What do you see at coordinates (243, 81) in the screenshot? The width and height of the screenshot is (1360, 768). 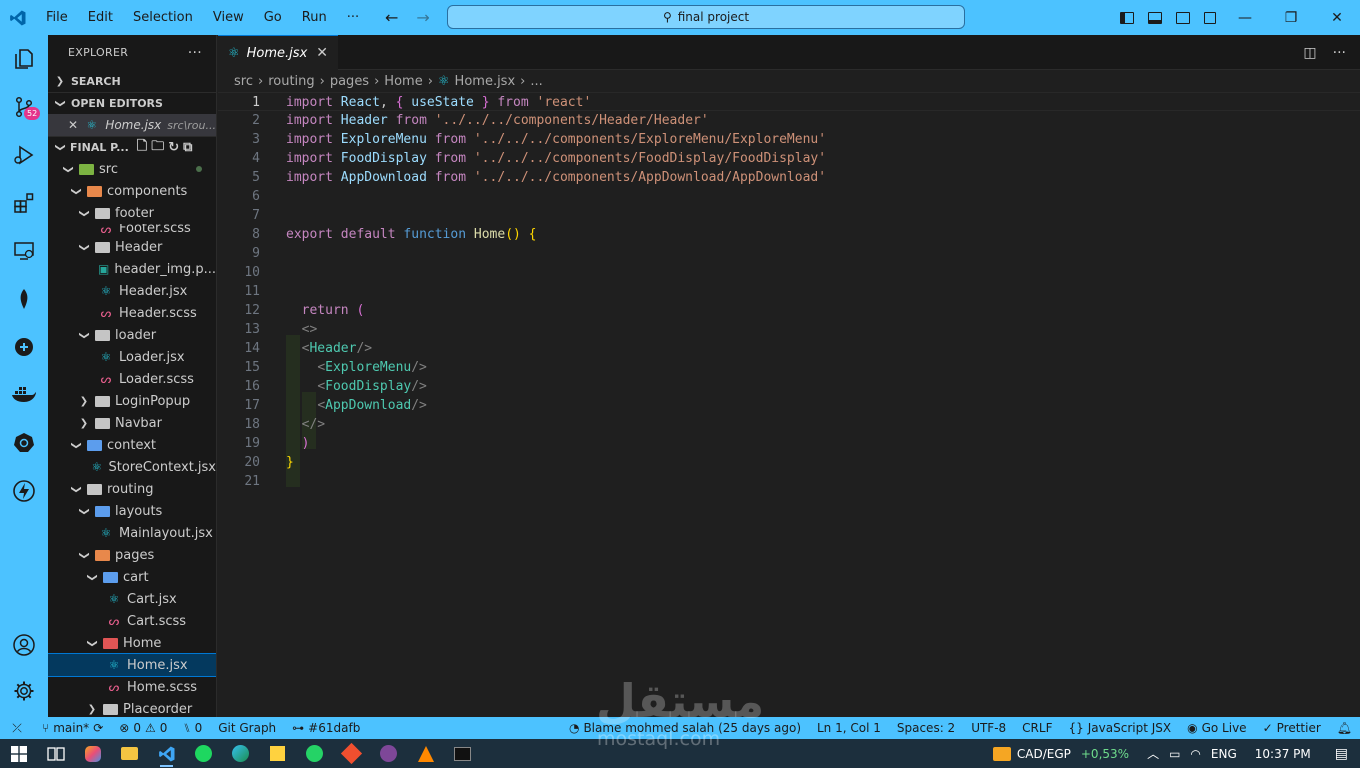 I see `breadcrumb-item: src` at bounding box center [243, 81].